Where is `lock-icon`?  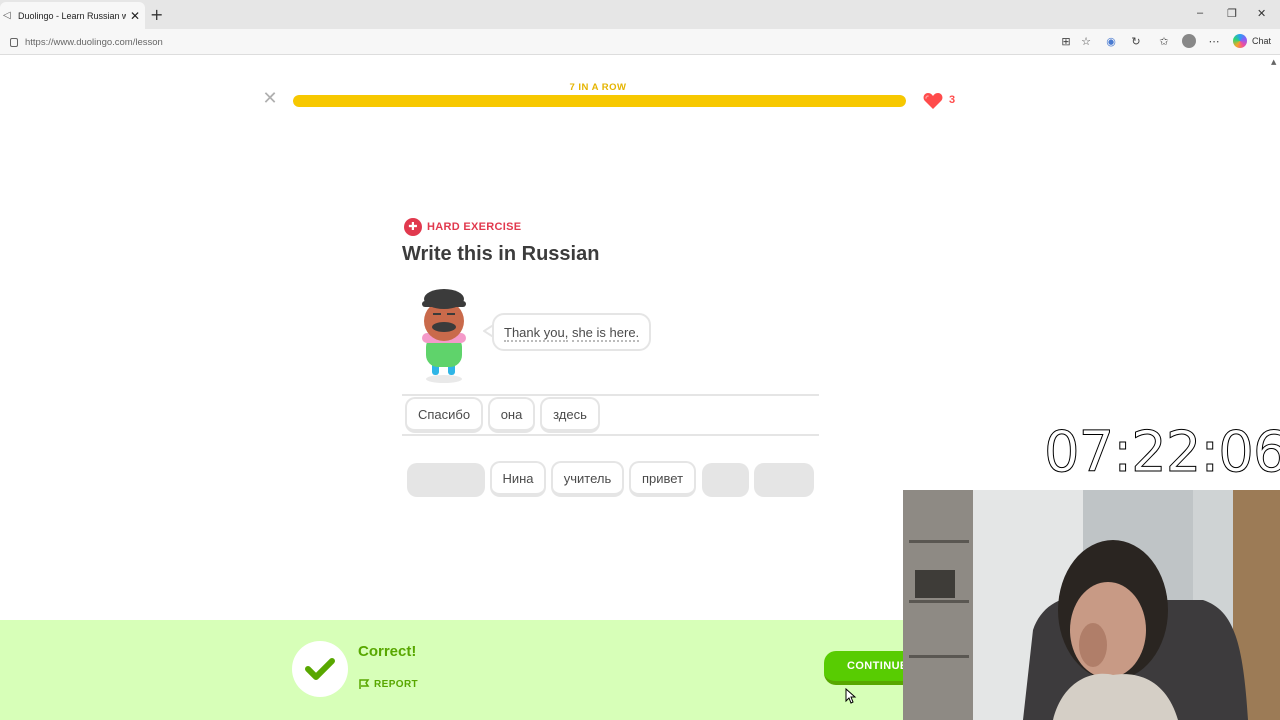 lock-icon is located at coordinates (14, 42).